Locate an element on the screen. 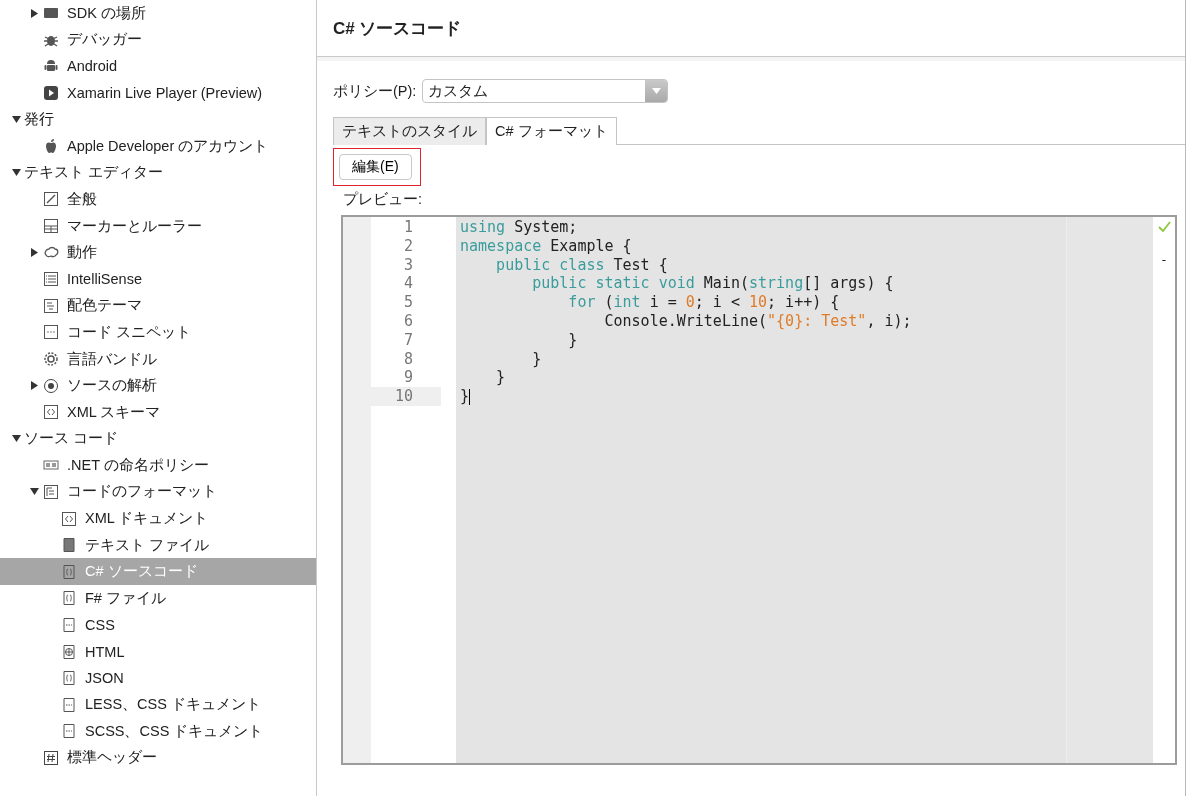 This screenshot has width=1200, height=796. html-file-icon is located at coordinates (69, 651).